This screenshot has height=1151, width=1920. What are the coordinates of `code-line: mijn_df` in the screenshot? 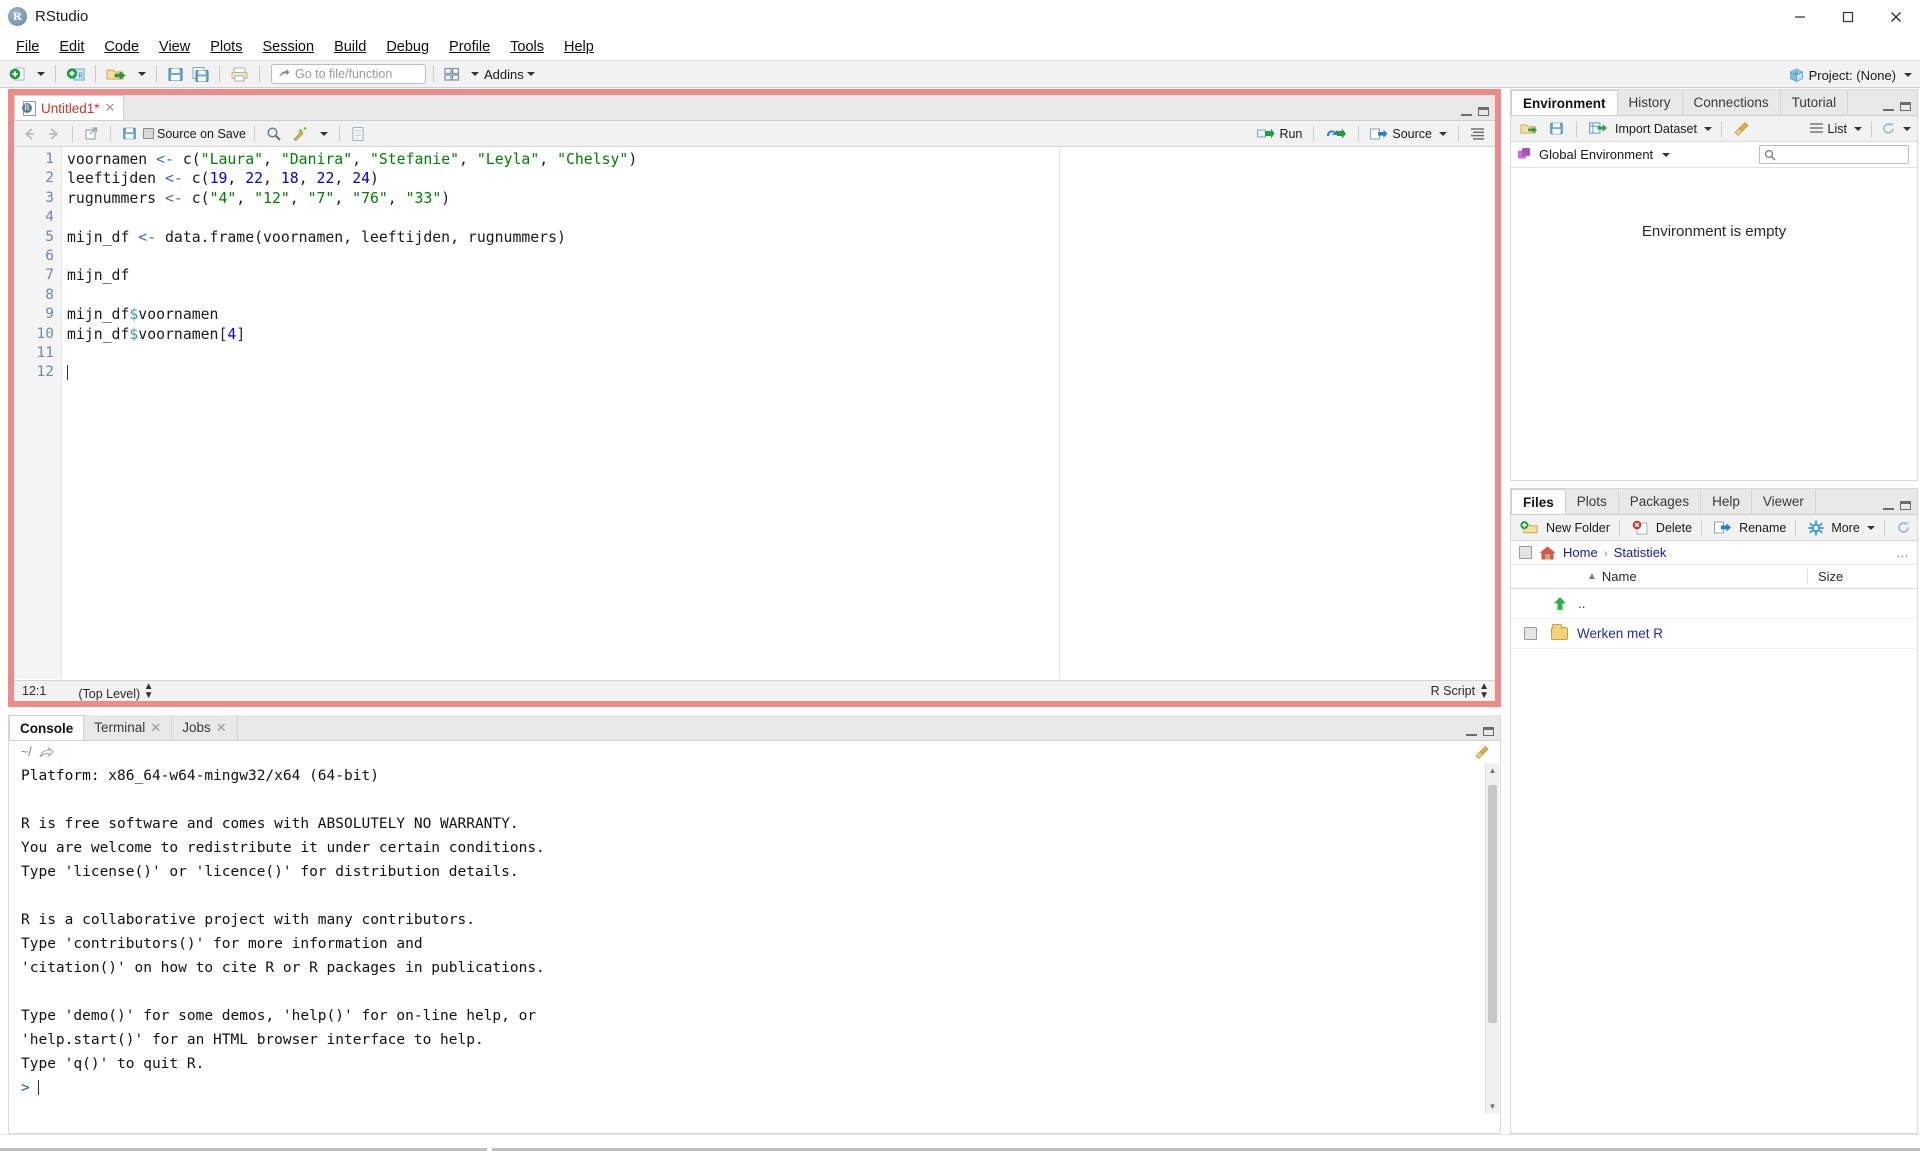 It's located at (781, 275).